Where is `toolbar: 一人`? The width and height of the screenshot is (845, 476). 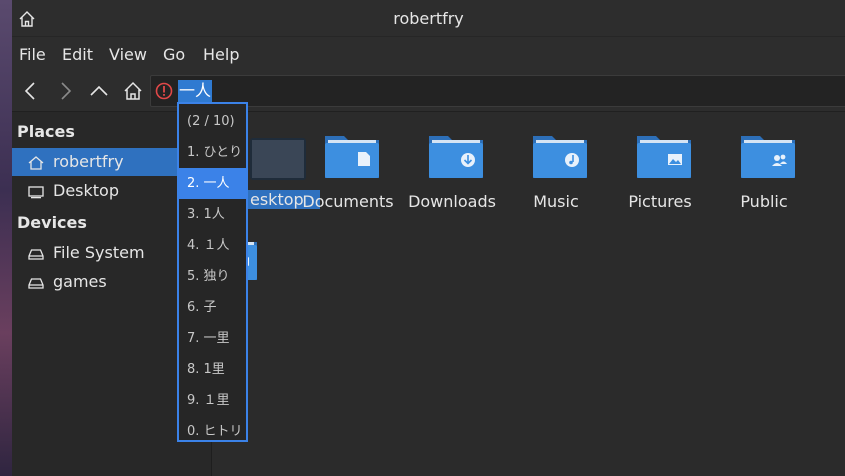 toolbar: 一人 is located at coordinates (428, 91).